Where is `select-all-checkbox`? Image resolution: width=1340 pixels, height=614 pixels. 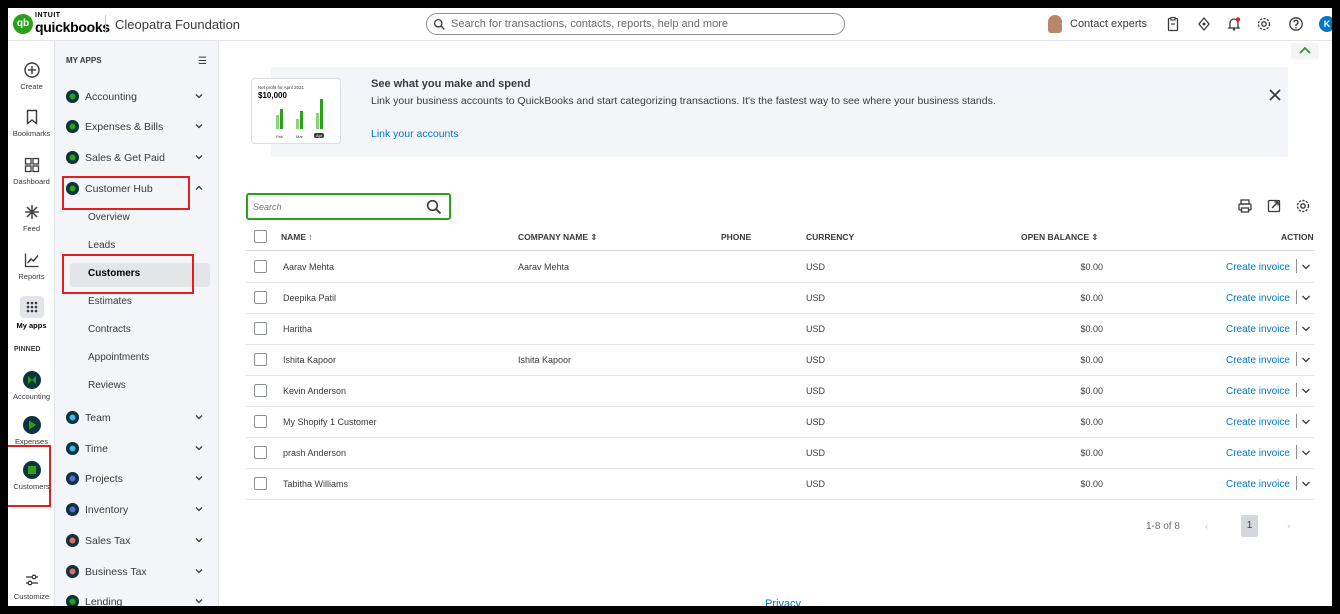 select-all-checkbox is located at coordinates (260, 236).